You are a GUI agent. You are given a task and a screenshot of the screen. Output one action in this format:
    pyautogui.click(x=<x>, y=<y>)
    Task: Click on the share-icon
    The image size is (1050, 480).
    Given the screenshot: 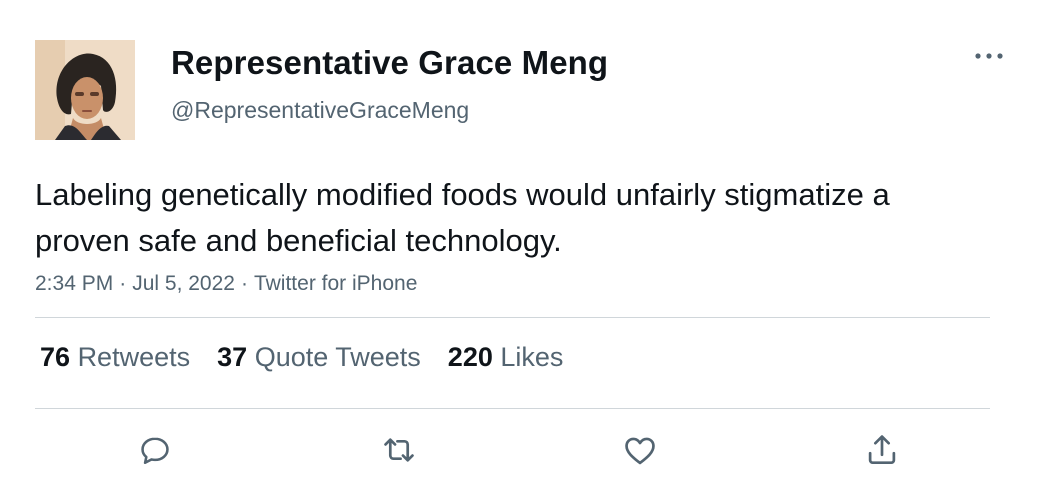 What is the action you would take?
    pyautogui.click(x=882, y=450)
    